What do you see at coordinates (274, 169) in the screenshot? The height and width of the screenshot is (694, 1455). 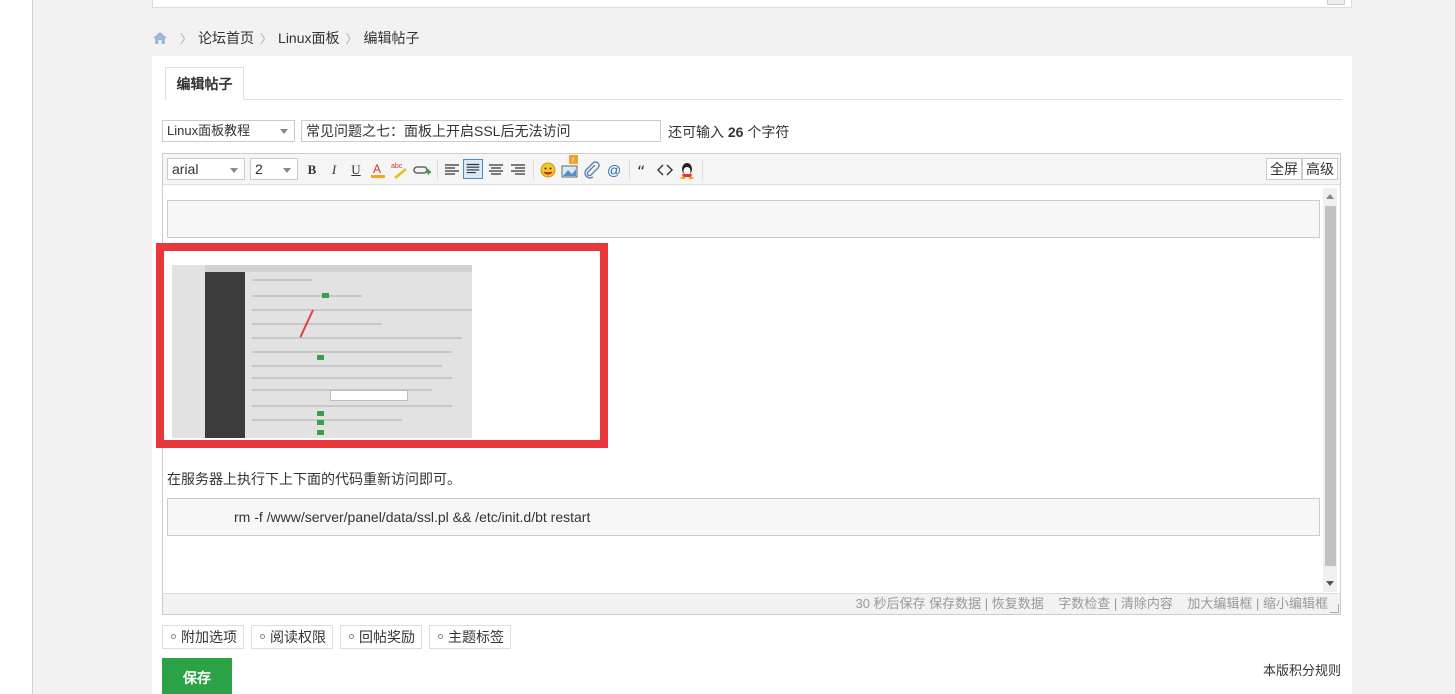 I see `font-size-select: 2` at bounding box center [274, 169].